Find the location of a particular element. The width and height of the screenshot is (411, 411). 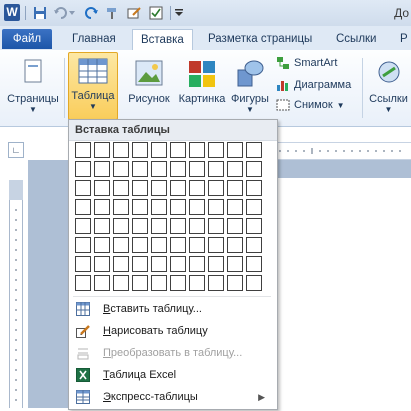

draw-table-item: Нарисовать таблицу is located at coordinates (172, 331).